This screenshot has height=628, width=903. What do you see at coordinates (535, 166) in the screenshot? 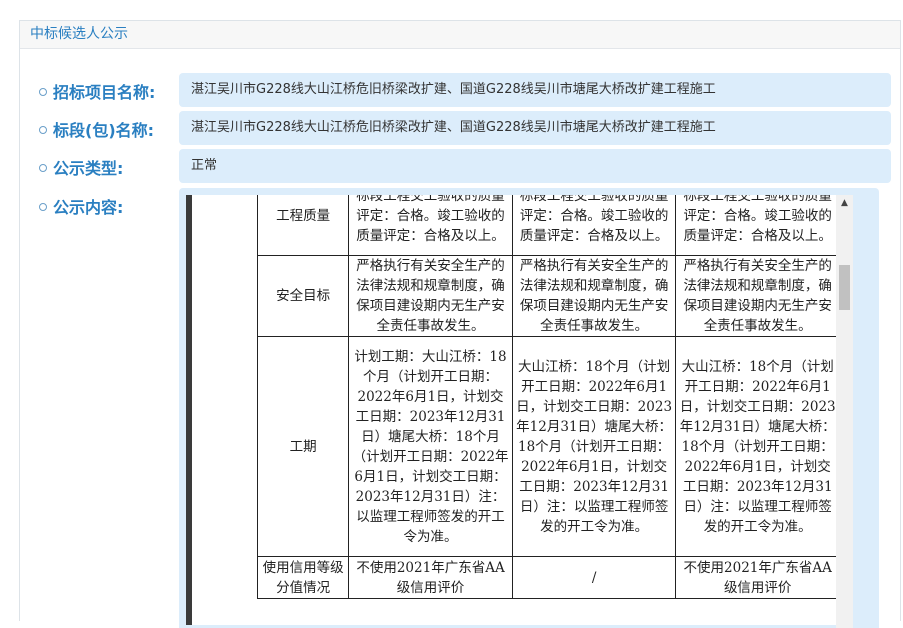
I see `field-value: 正常` at bounding box center [535, 166].